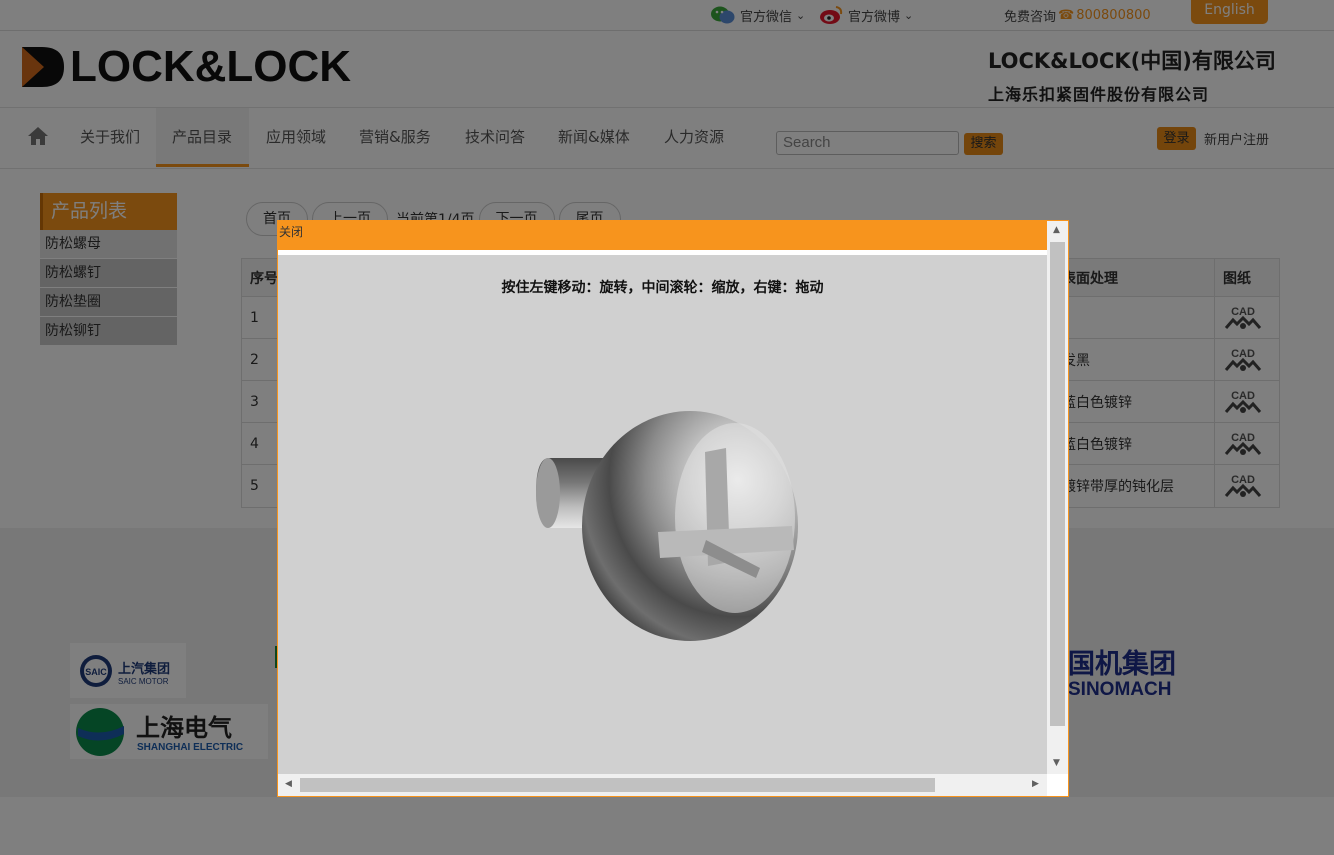 The width and height of the screenshot is (1334, 855). What do you see at coordinates (662, 288) in the screenshot?
I see `viewer-instructions: 按住左键移动：旋转，中间滚轮：缩放，右键：拖动` at bounding box center [662, 288].